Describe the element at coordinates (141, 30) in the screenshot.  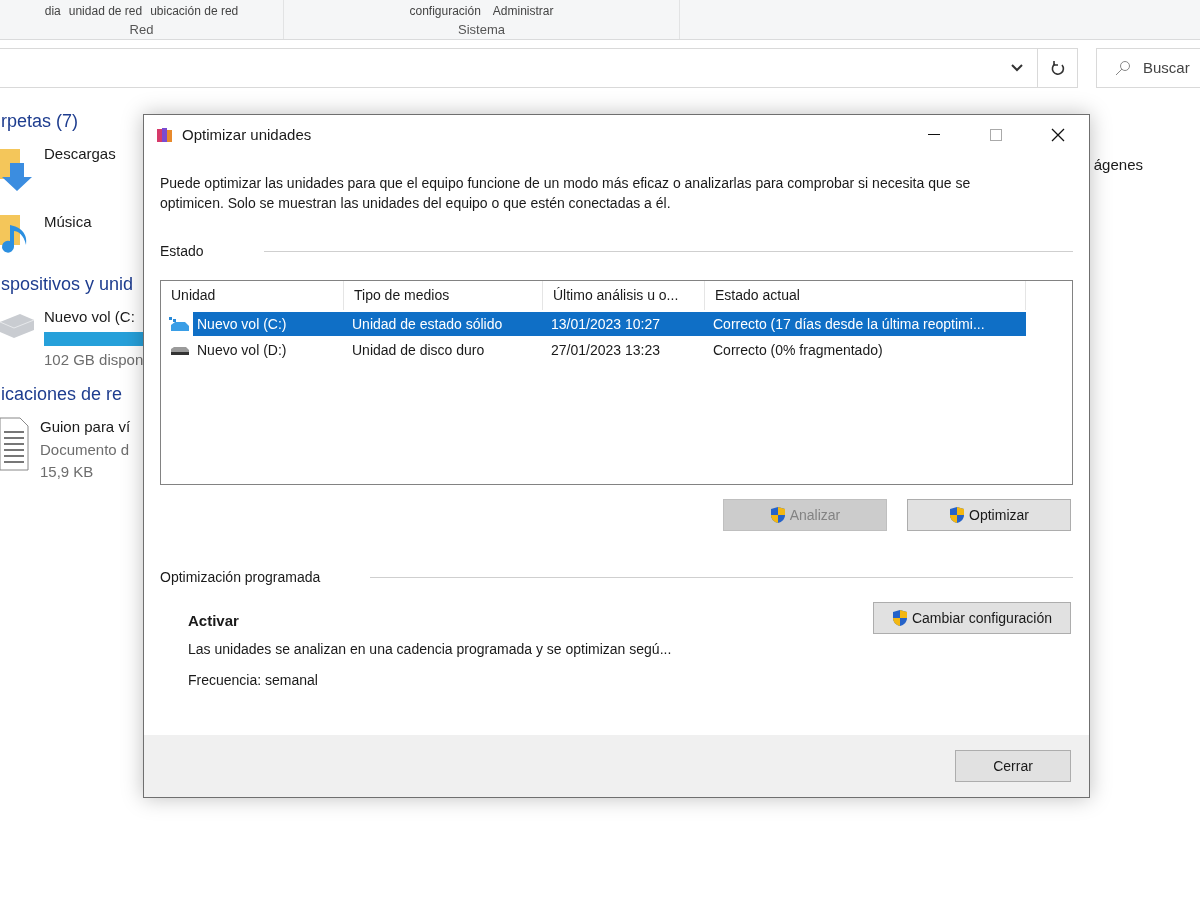
I see `ribbon-group-label: Red` at that location.